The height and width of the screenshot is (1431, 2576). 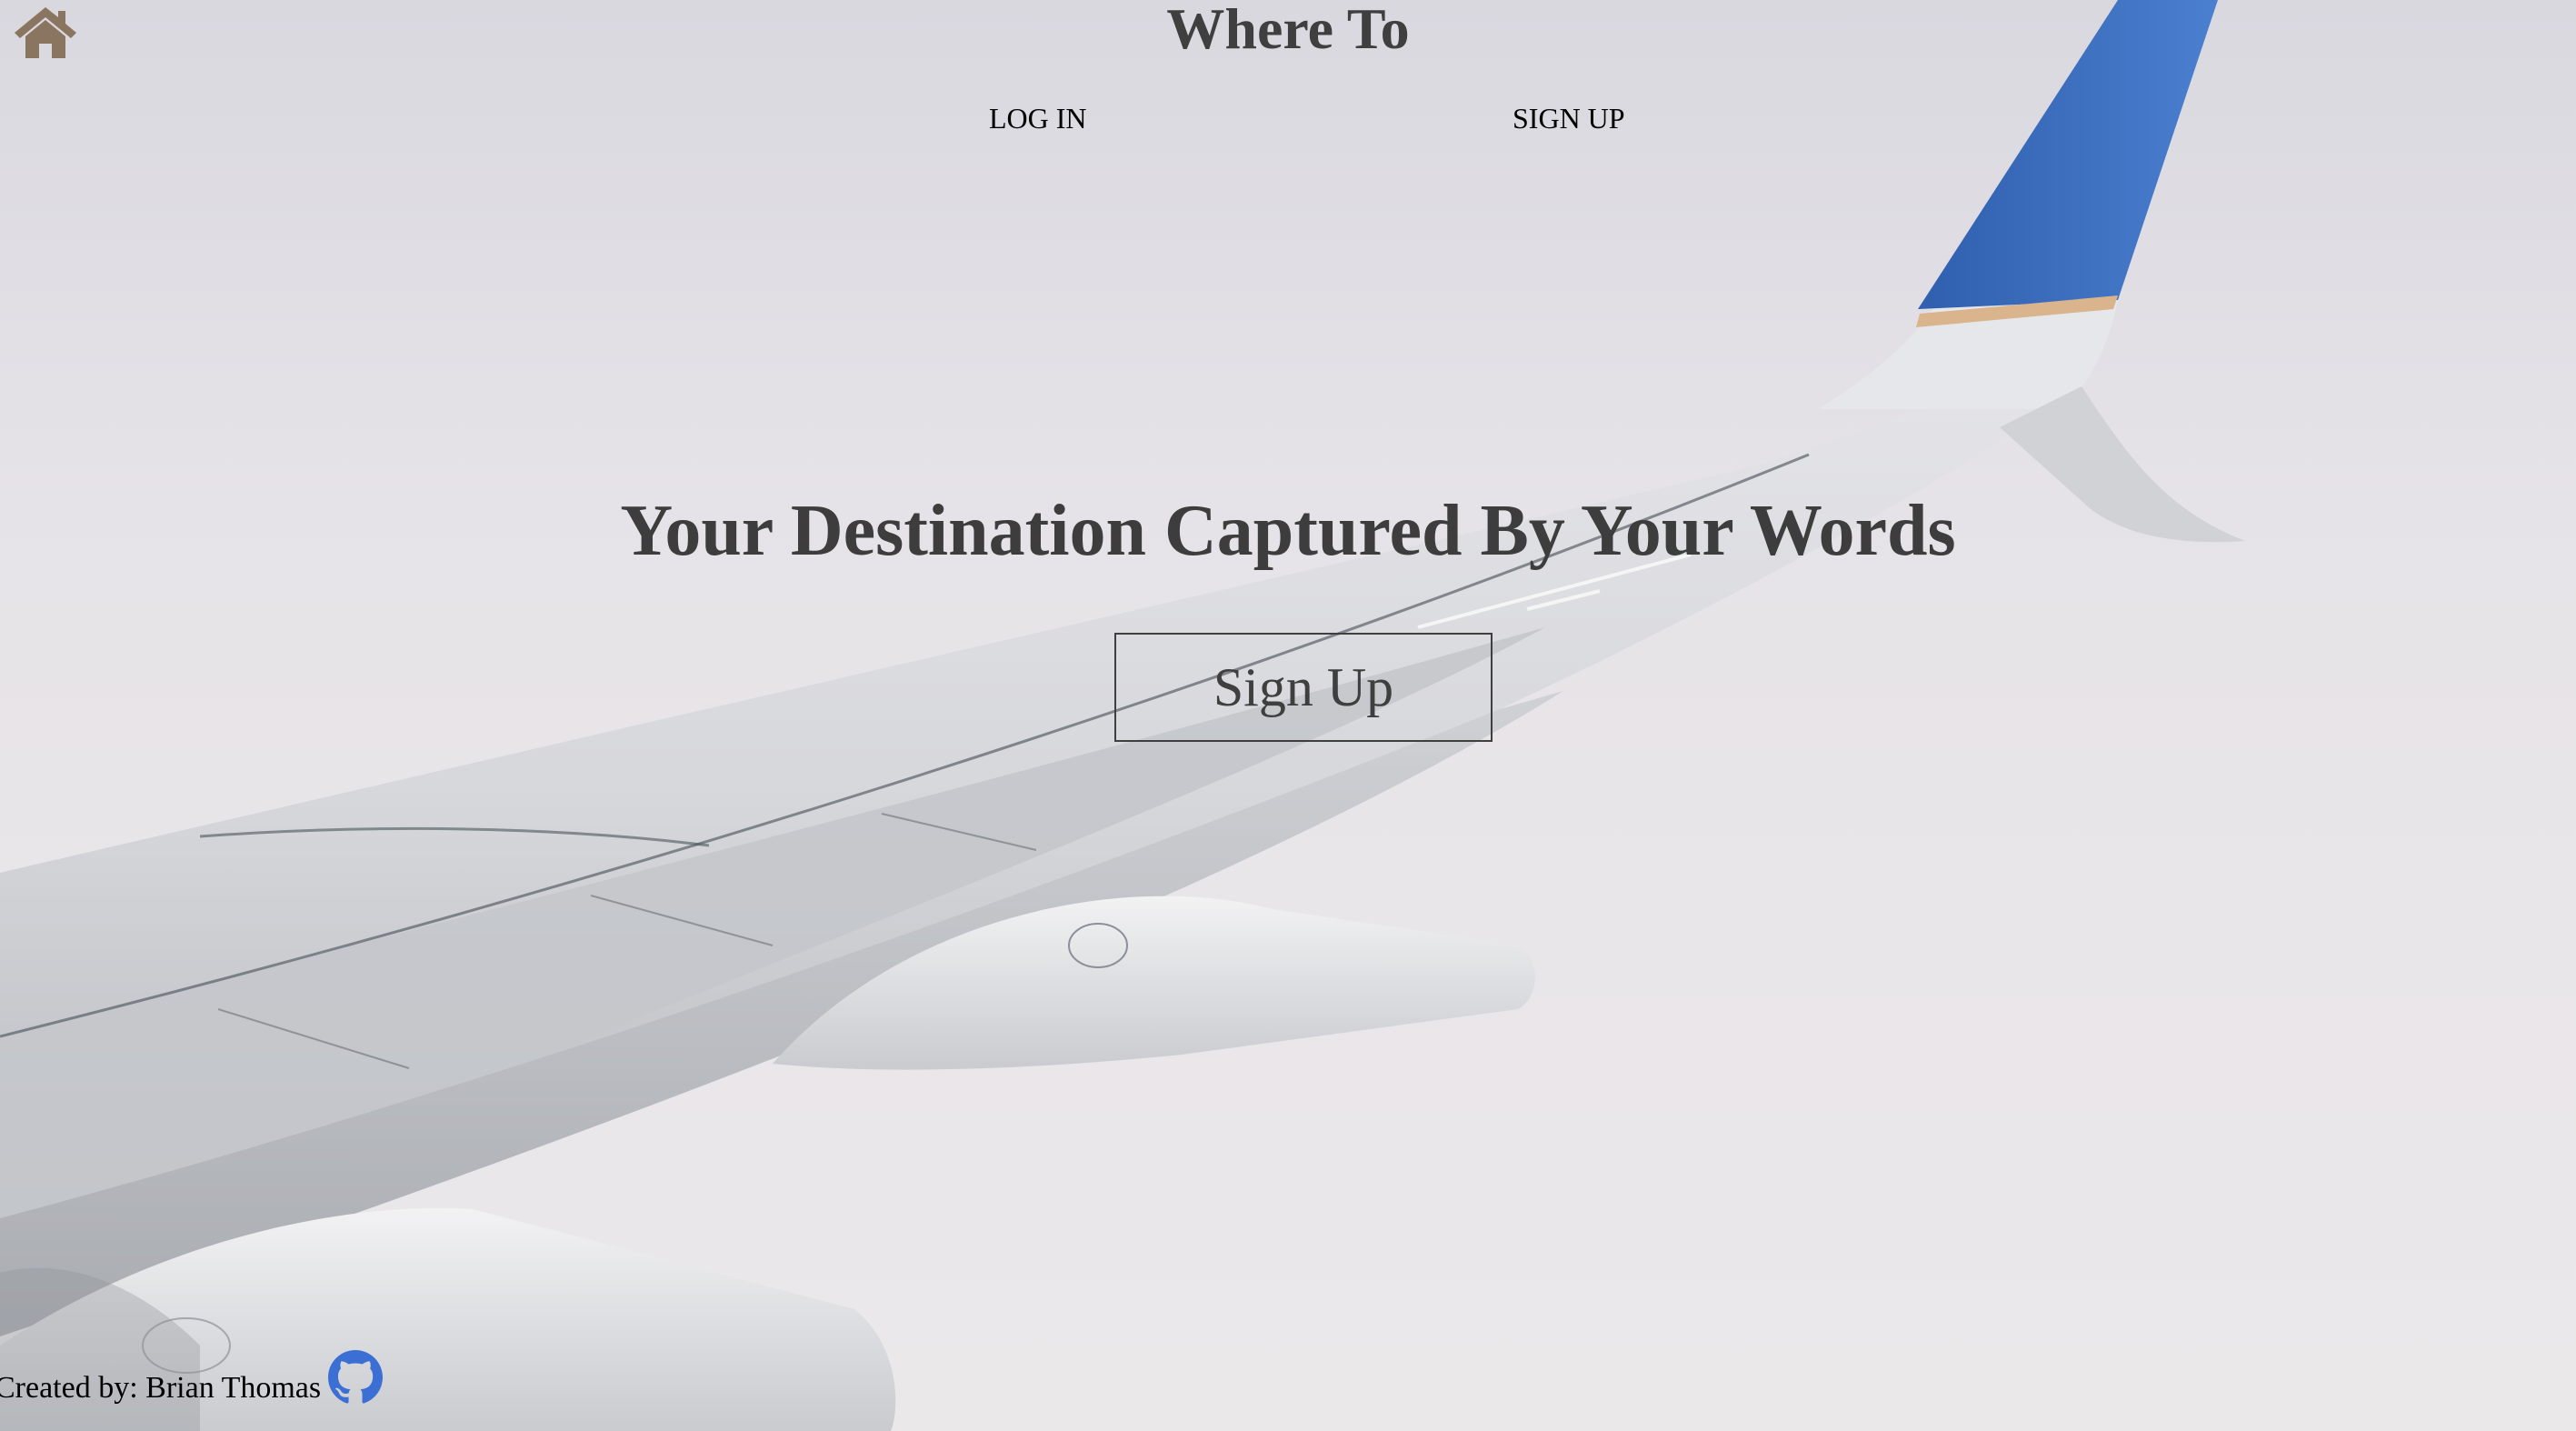 I want to click on footer: Created by: Brian Thomas, so click(x=192, y=1377).